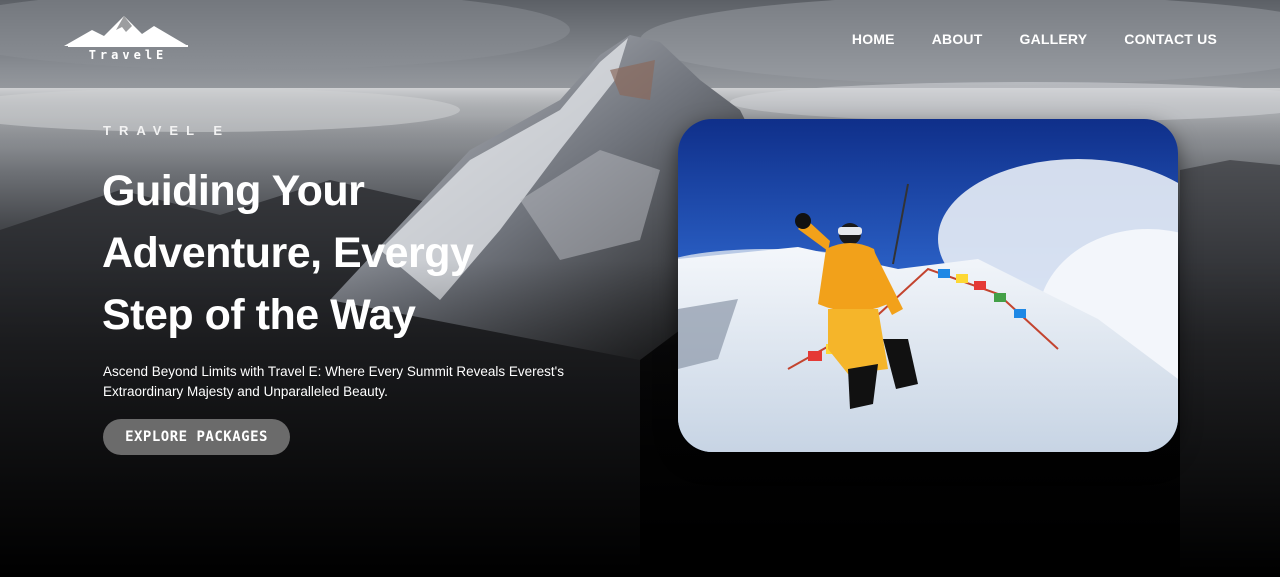 The image size is (1280, 577). What do you see at coordinates (196, 437) in the screenshot?
I see `explore-packages-button: EXPLORE PACKAGES` at bounding box center [196, 437].